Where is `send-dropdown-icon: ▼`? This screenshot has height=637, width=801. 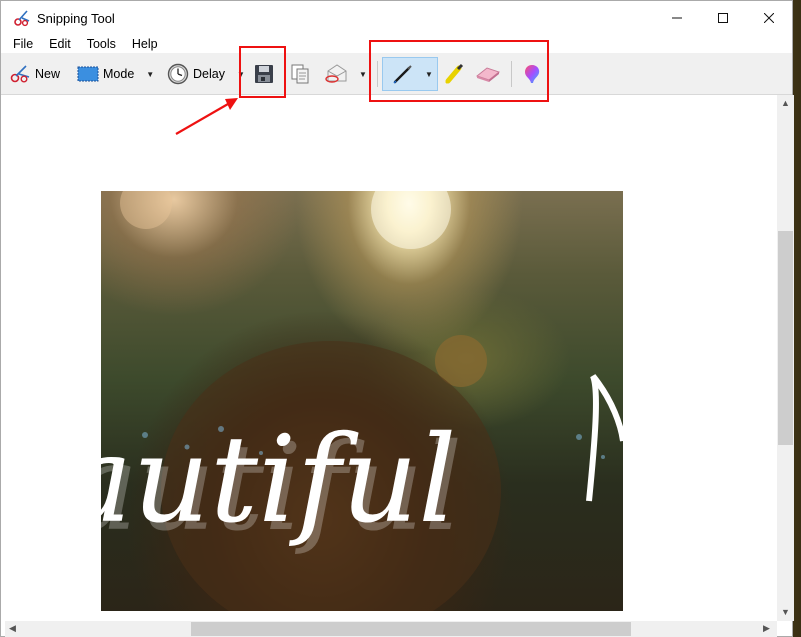 send-dropdown-icon: ▼ is located at coordinates (363, 74).